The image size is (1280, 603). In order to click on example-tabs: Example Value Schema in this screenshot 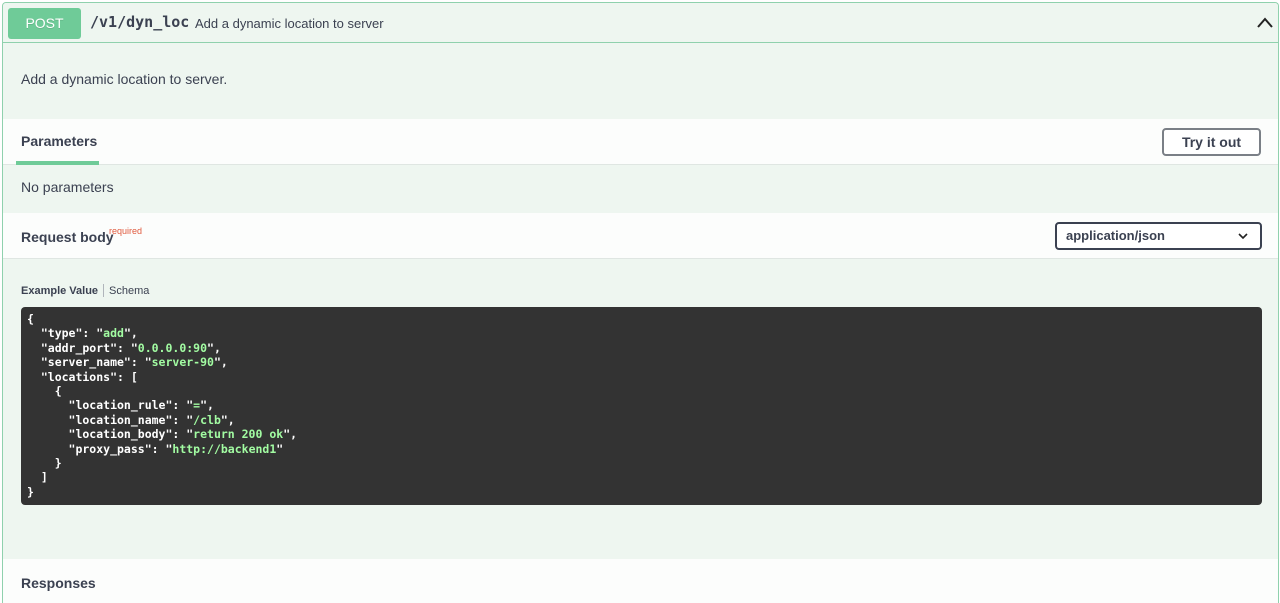, I will do `click(85, 290)`.